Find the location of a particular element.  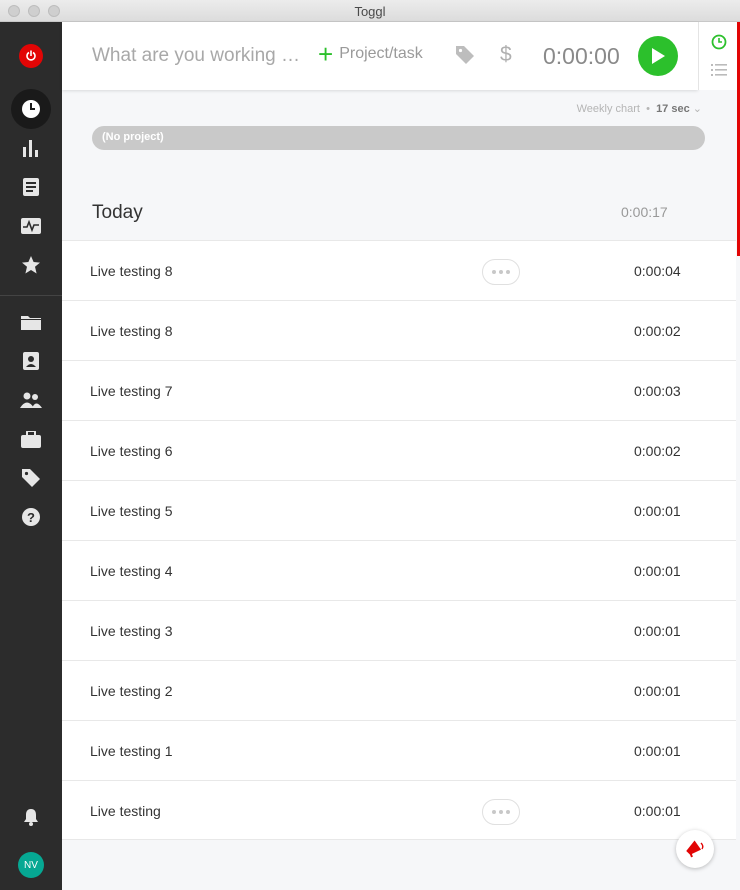

power-button is located at coordinates (31, 56).